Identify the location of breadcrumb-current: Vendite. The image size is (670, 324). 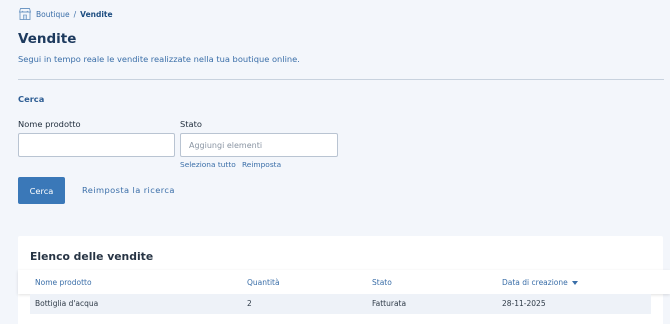
(96, 14).